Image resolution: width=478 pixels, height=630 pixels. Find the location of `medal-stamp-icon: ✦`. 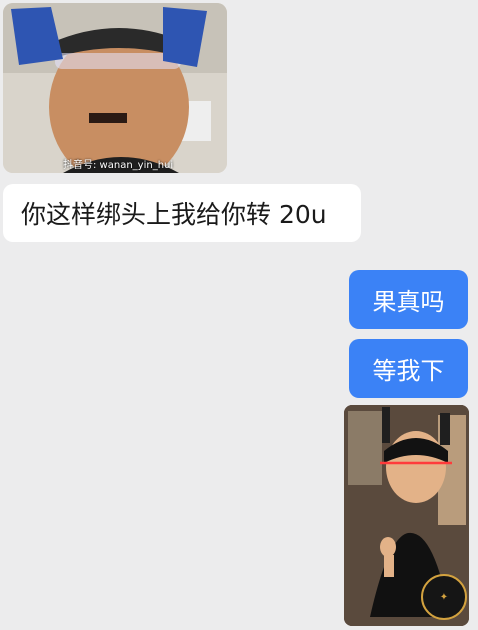

medal-stamp-icon: ✦ is located at coordinates (444, 597).